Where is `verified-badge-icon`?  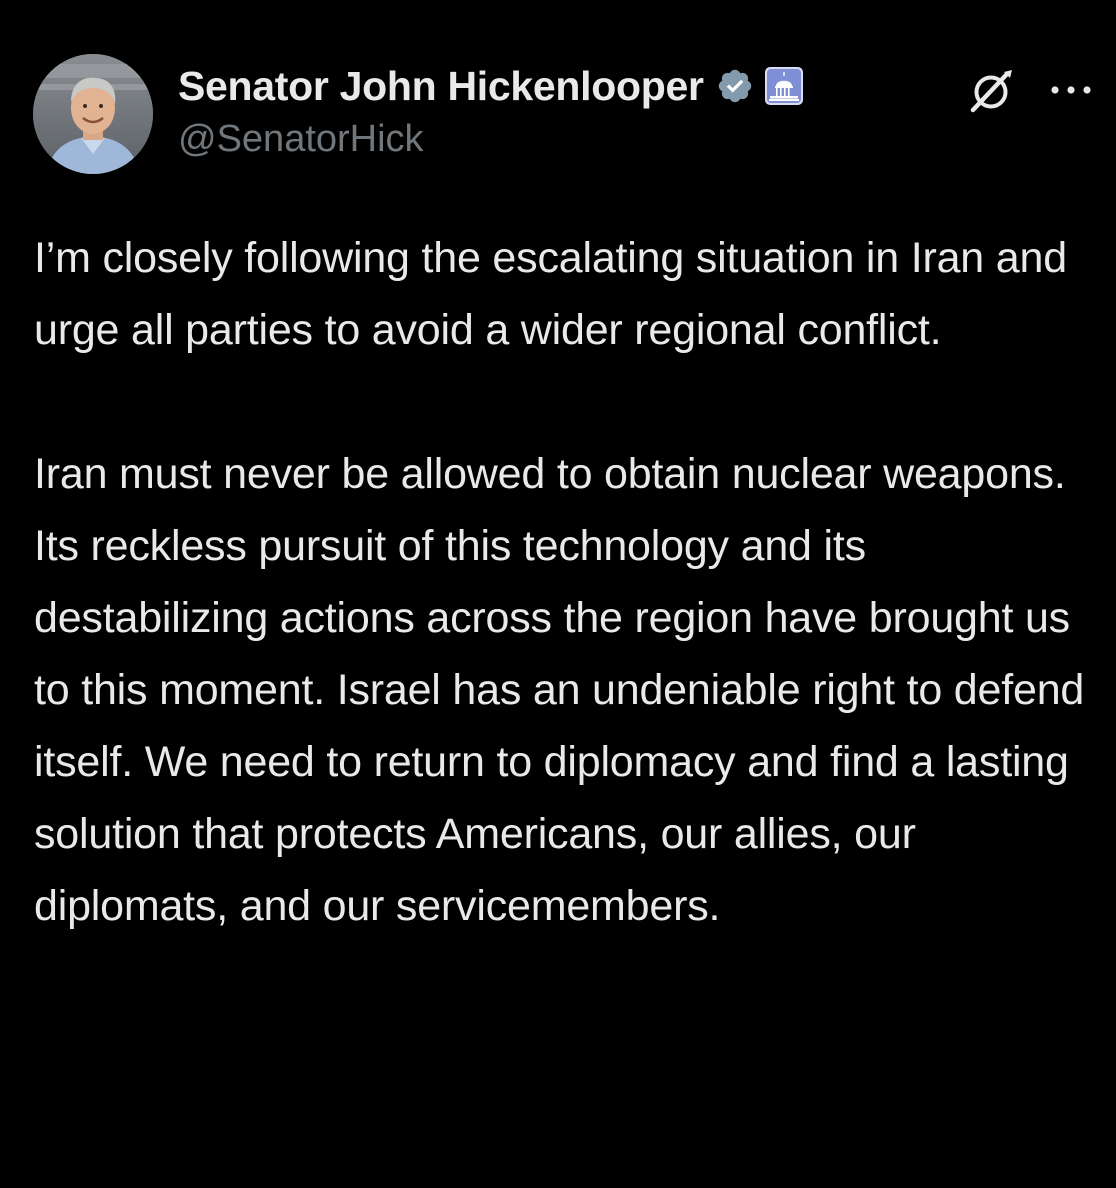 verified-badge-icon is located at coordinates (735, 86).